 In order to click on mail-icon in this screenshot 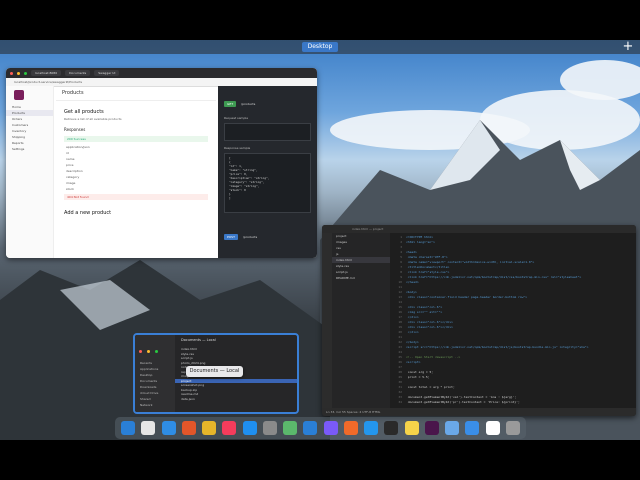, I will do `click(472, 428)`.